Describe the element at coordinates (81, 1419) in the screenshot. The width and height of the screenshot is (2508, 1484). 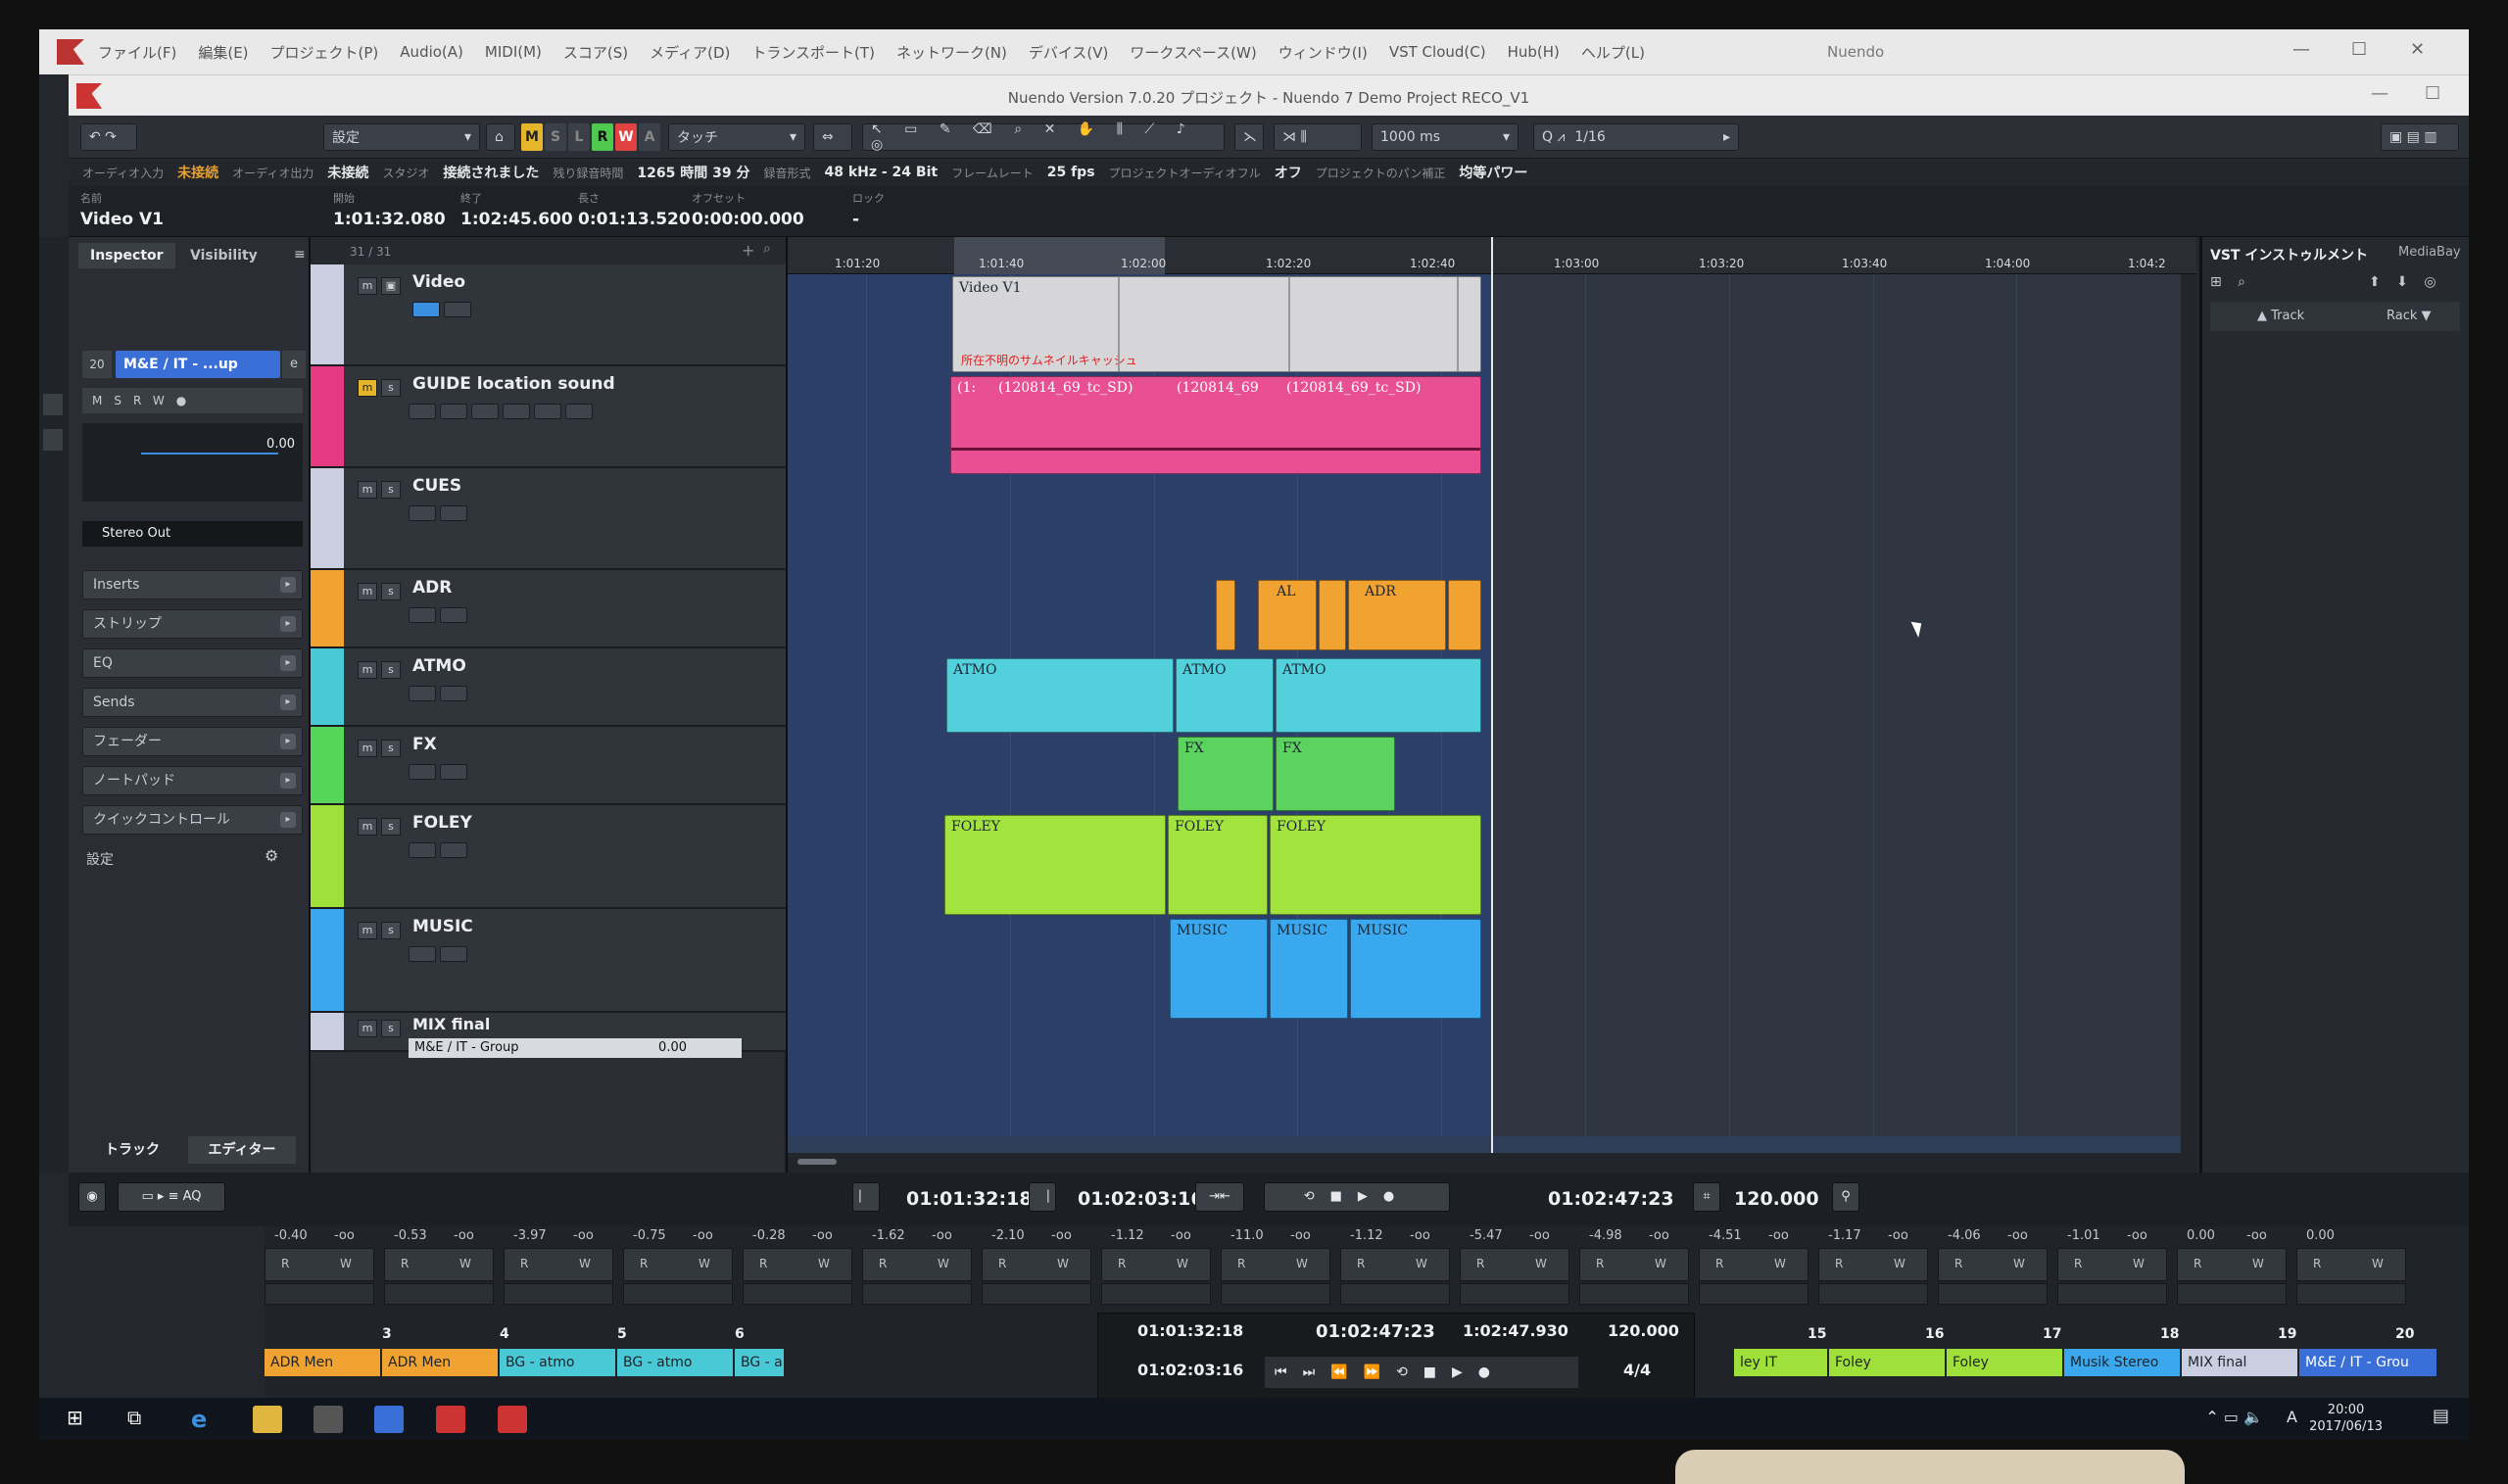
I see `windows-start-icon: ⊞` at that location.